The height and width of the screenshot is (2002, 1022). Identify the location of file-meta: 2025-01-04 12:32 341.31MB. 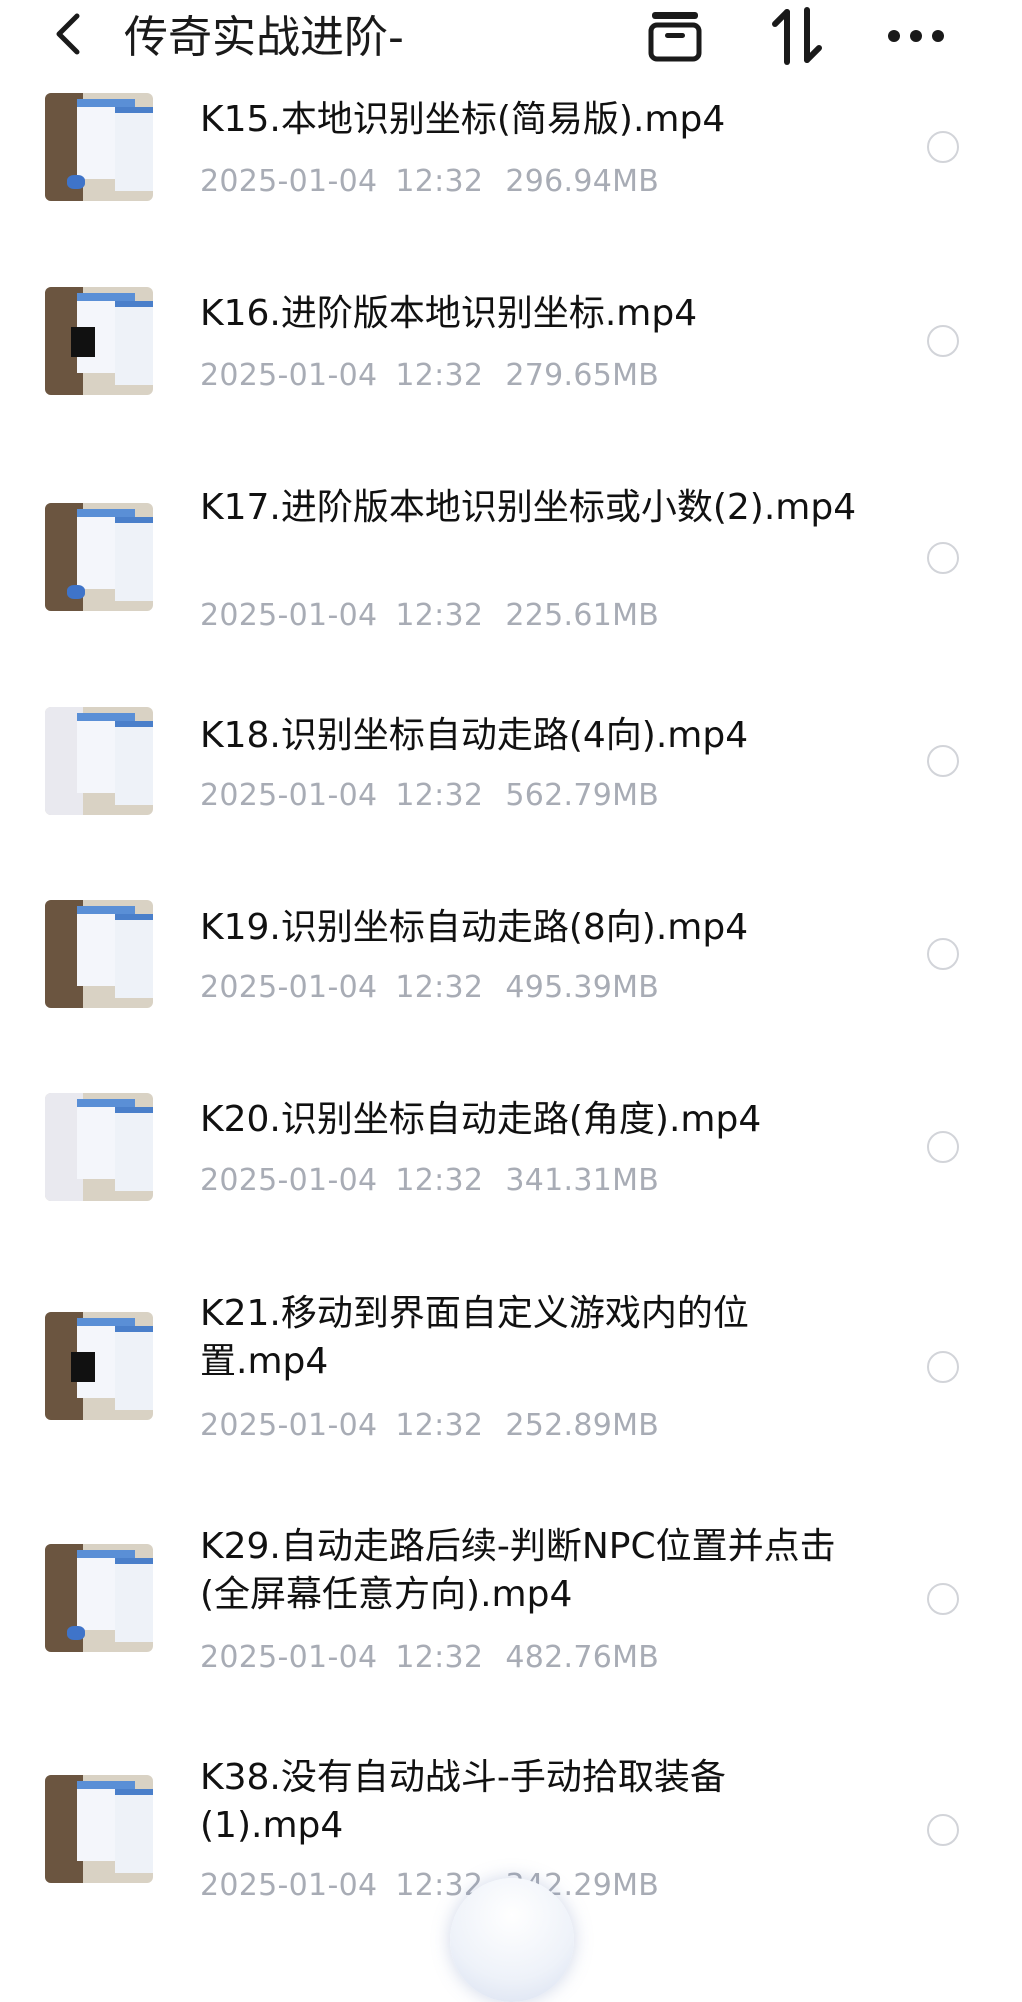
(429, 1181).